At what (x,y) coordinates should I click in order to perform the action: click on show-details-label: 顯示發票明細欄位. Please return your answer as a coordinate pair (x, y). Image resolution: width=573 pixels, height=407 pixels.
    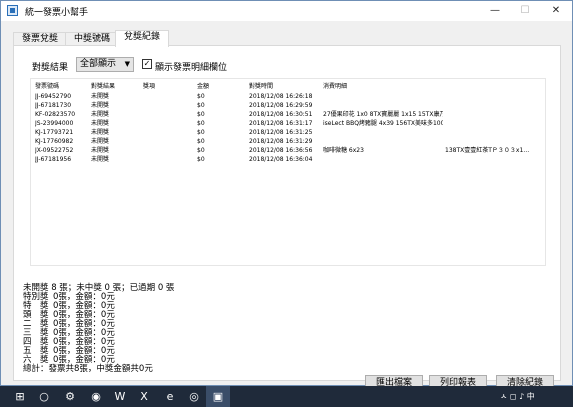
    Looking at the image, I should click on (191, 66).